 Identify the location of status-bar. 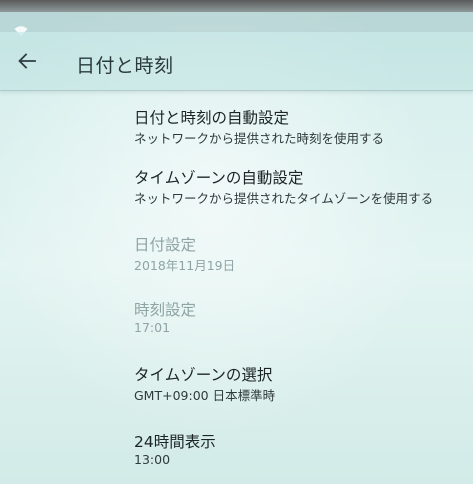
(236, 24).